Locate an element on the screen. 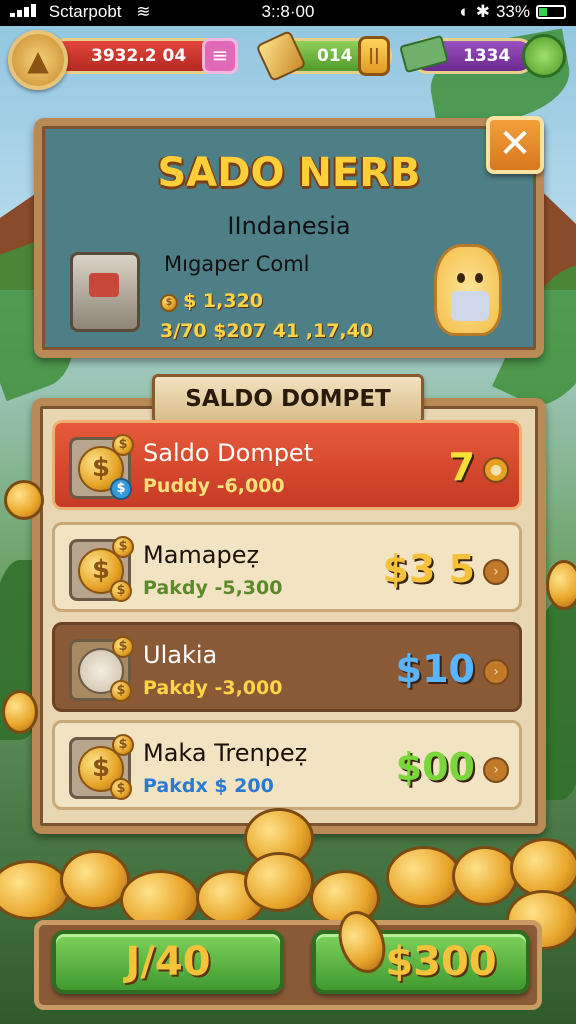 The width and height of the screenshot is (576, 1024). coin-stack-icon: || is located at coordinates (374, 54).